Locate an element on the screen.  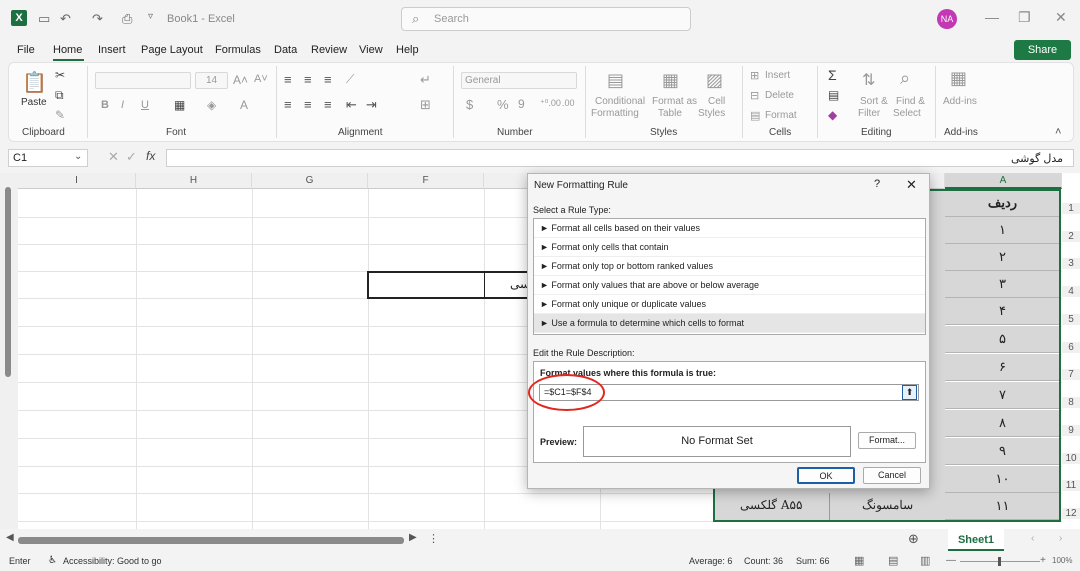
format-label: Format is located at coordinates (781, 115).